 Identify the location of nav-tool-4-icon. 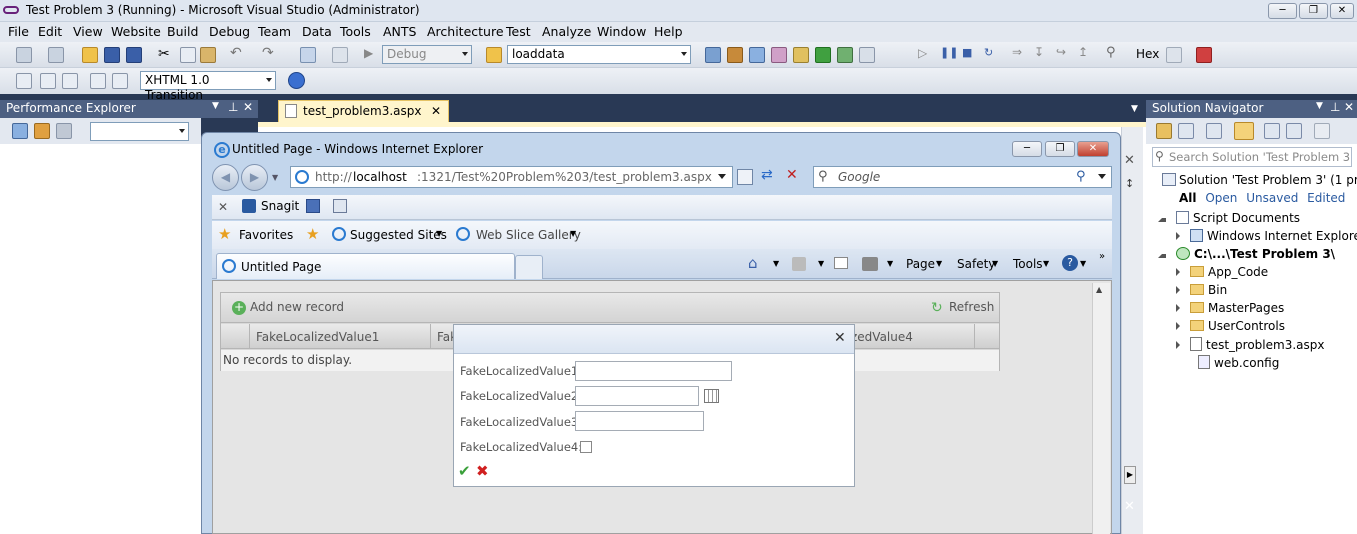
(1244, 131).